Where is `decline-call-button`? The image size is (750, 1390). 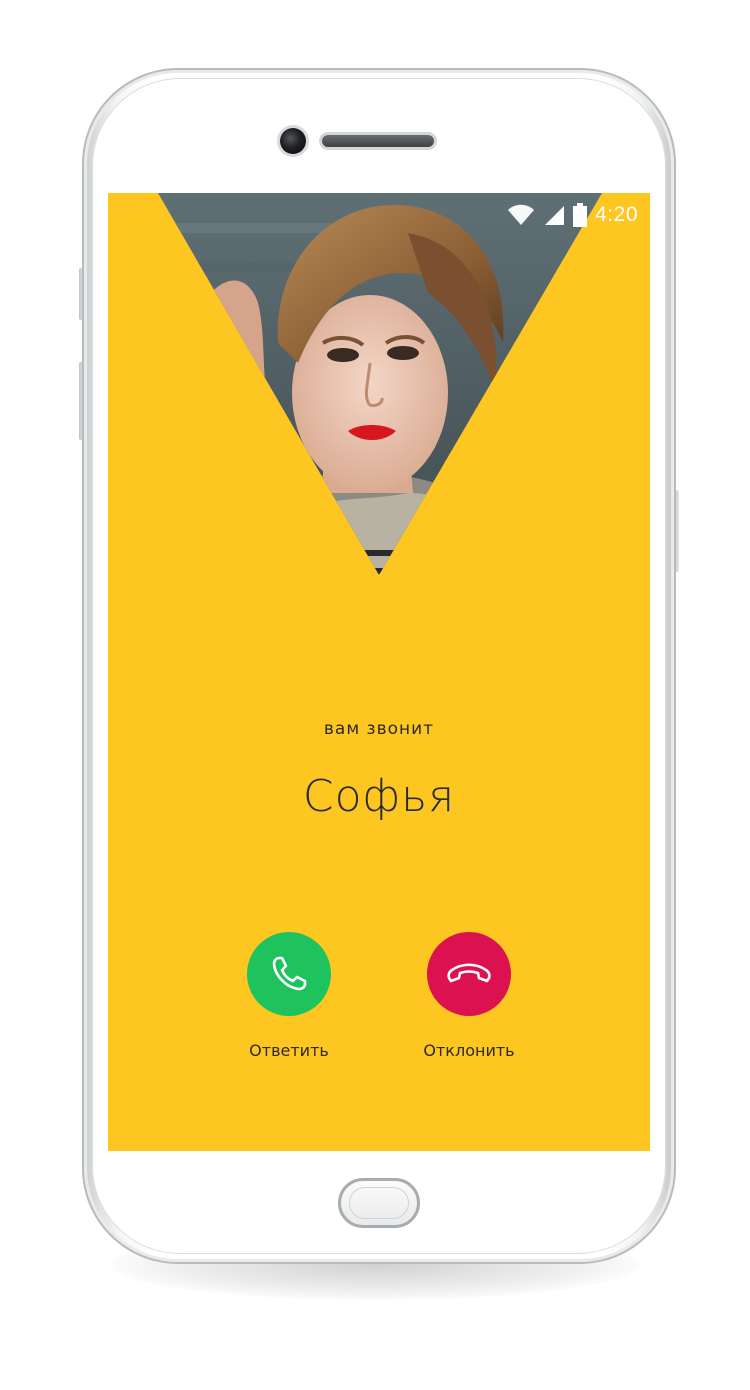 decline-call-button is located at coordinates (469, 974).